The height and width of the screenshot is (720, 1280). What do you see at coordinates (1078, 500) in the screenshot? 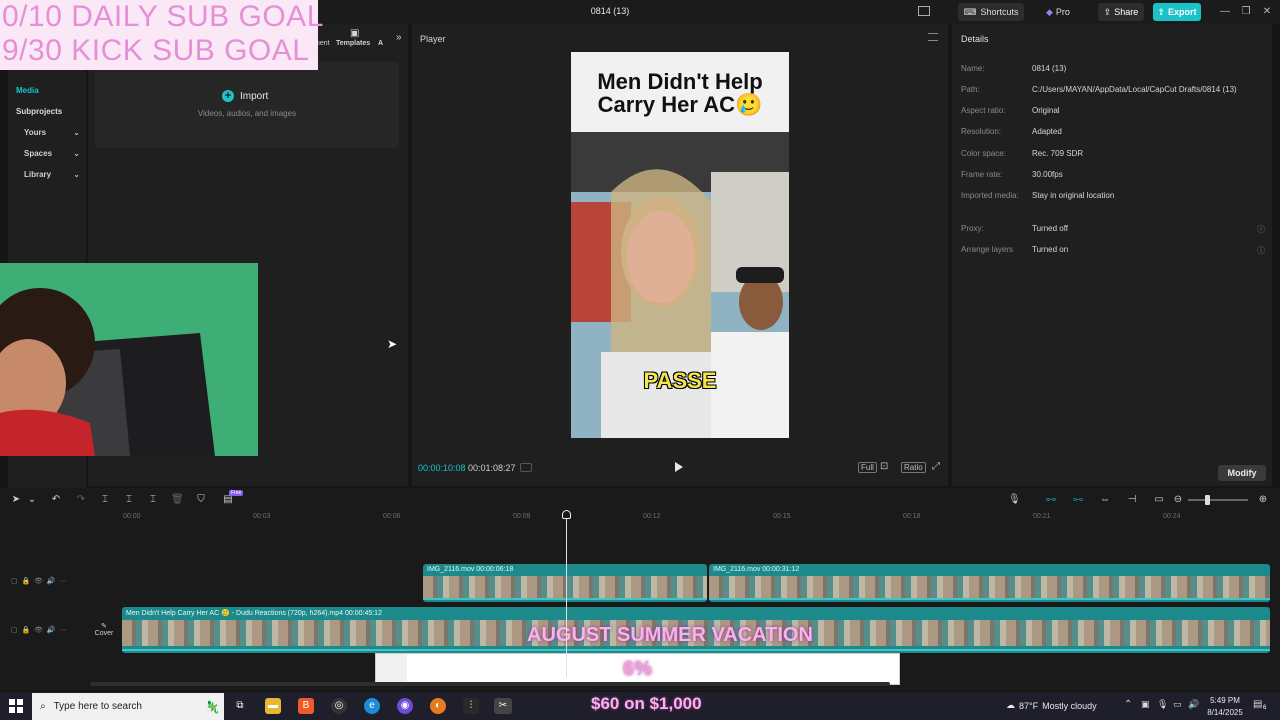
I see `link-icon: ⧟` at bounding box center [1078, 500].